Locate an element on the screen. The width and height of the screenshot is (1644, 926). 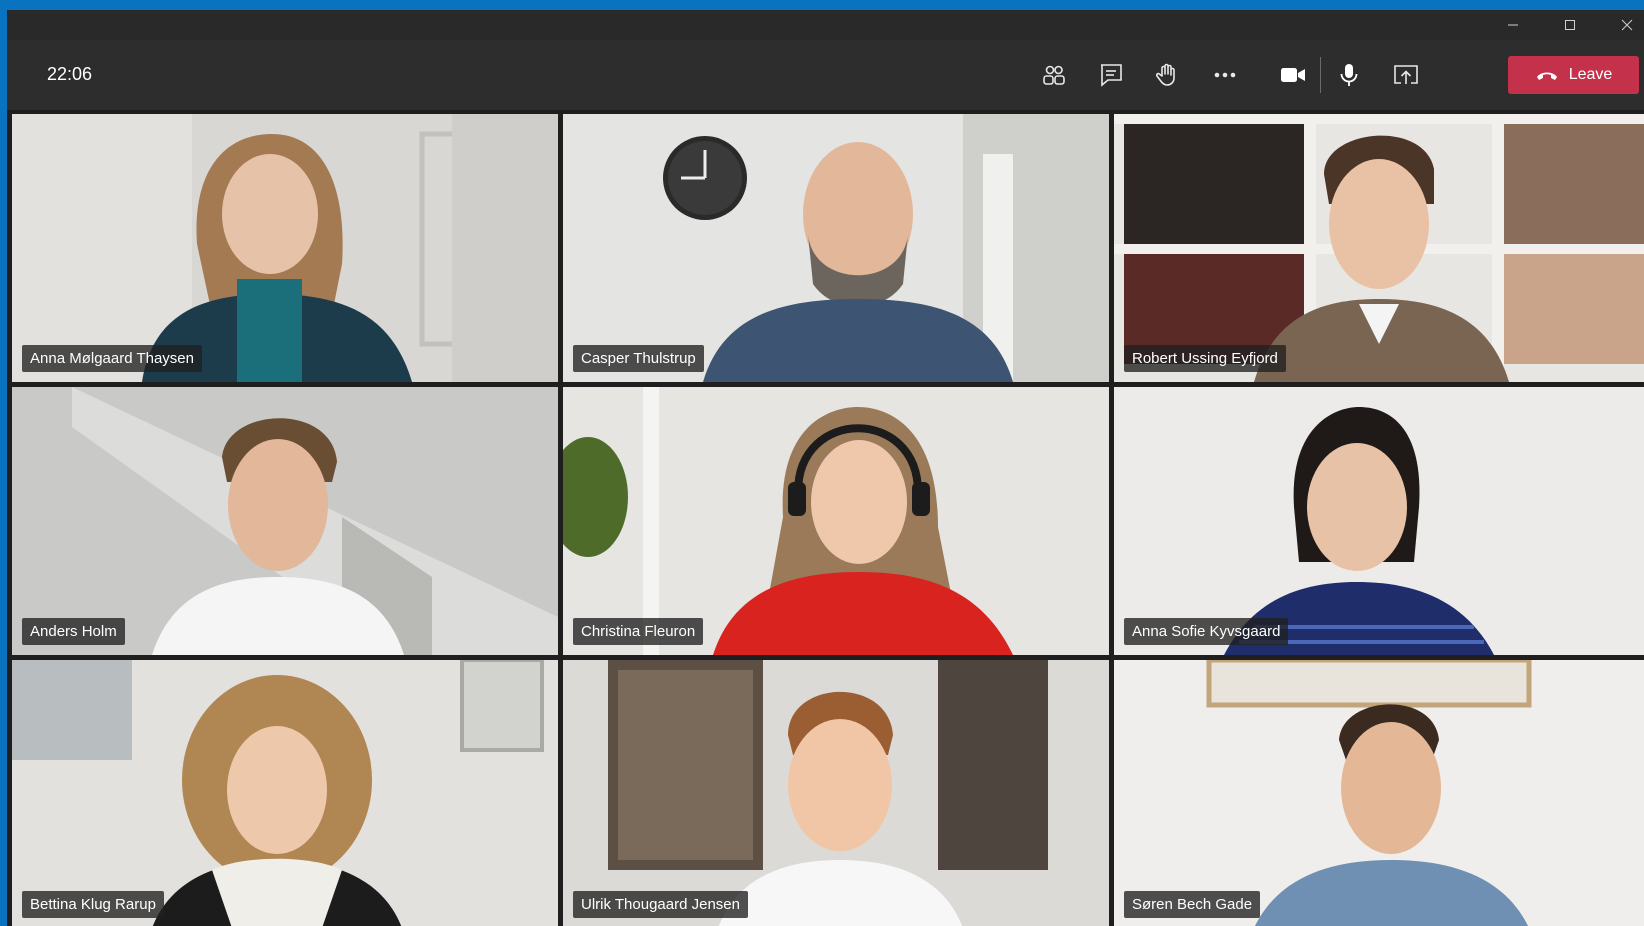
toolbar-divider is located at coordinates (1320, 75).